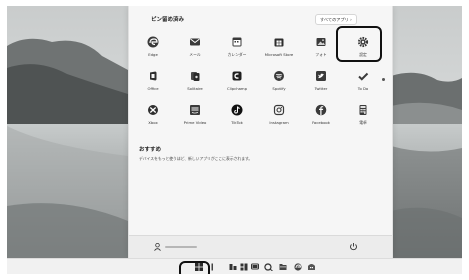 The height and width of the screenshot is (280, 469). What do you see at coordinates (359, 44) in the screenshot?
I see `settings-highlight-annotation` at bounding box center [359, 44].